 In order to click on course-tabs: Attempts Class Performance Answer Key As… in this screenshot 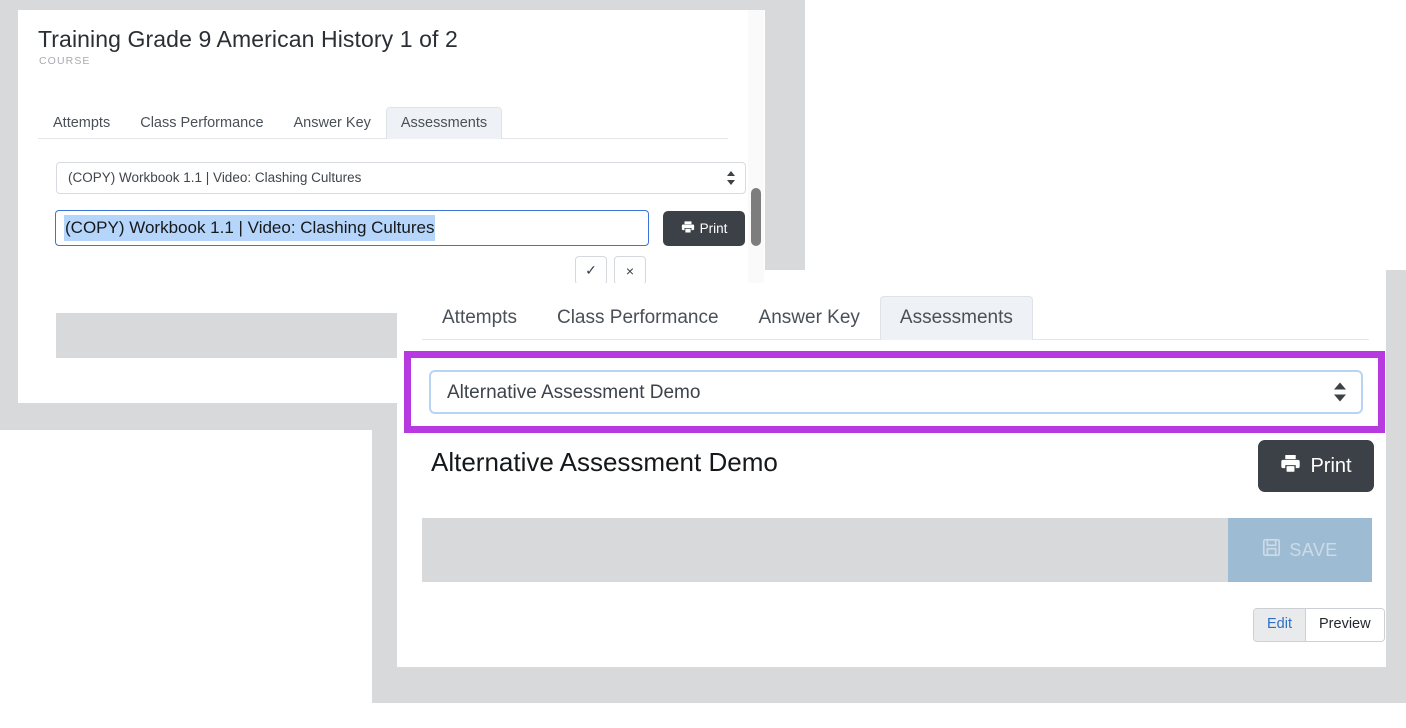, I will do `click(383, 120)`.